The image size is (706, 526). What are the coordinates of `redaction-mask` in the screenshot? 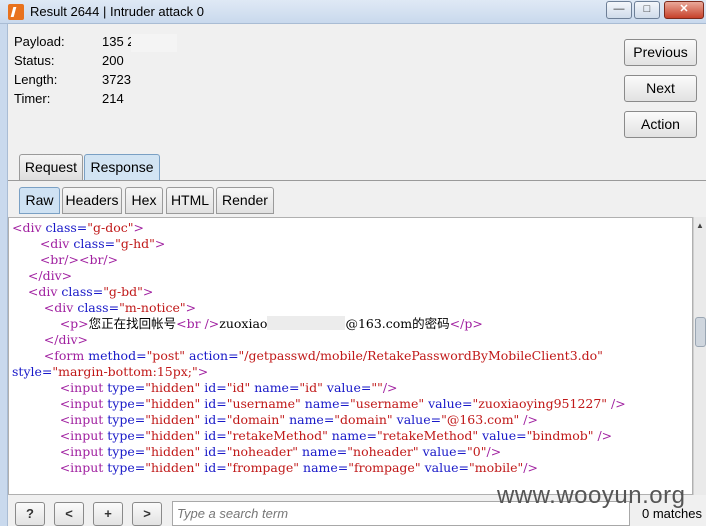 It's located at (154, 43).